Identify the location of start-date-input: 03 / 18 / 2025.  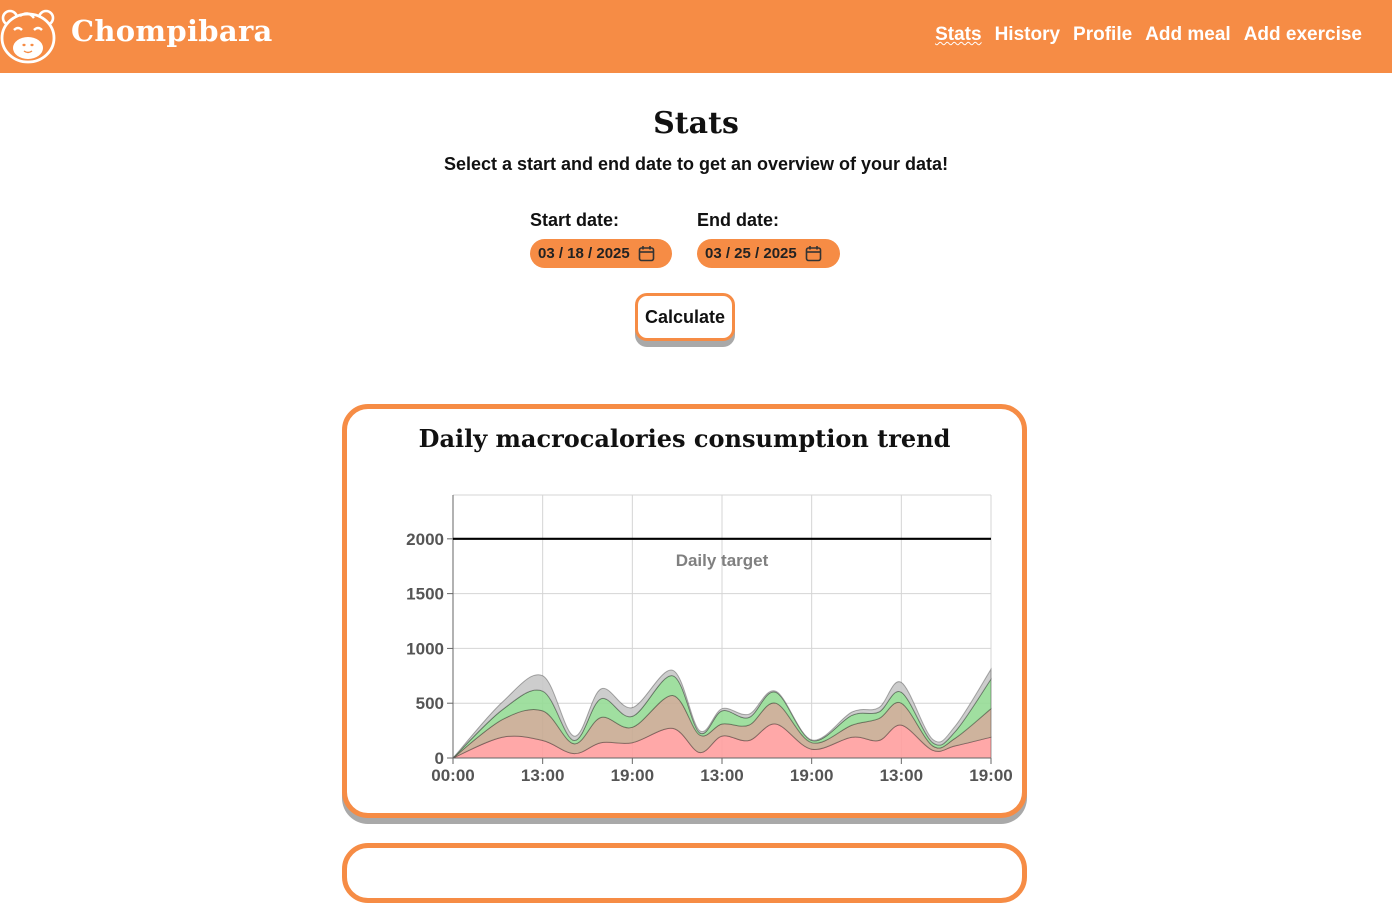
(601, 253).